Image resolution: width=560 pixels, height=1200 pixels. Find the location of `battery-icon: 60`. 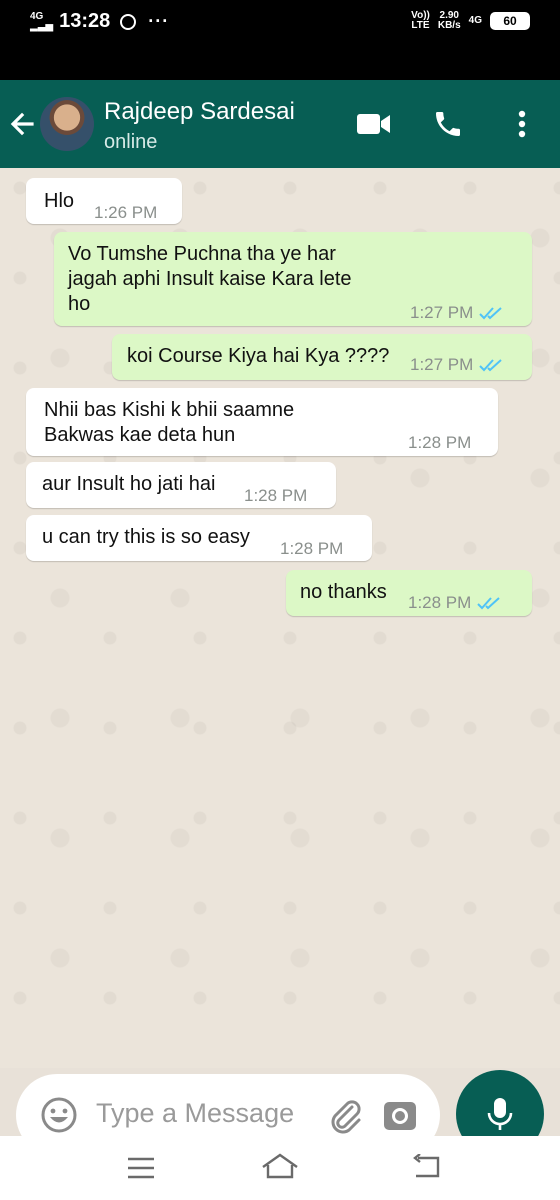

battery-icon: 60 is located at coordinates (510, 21).